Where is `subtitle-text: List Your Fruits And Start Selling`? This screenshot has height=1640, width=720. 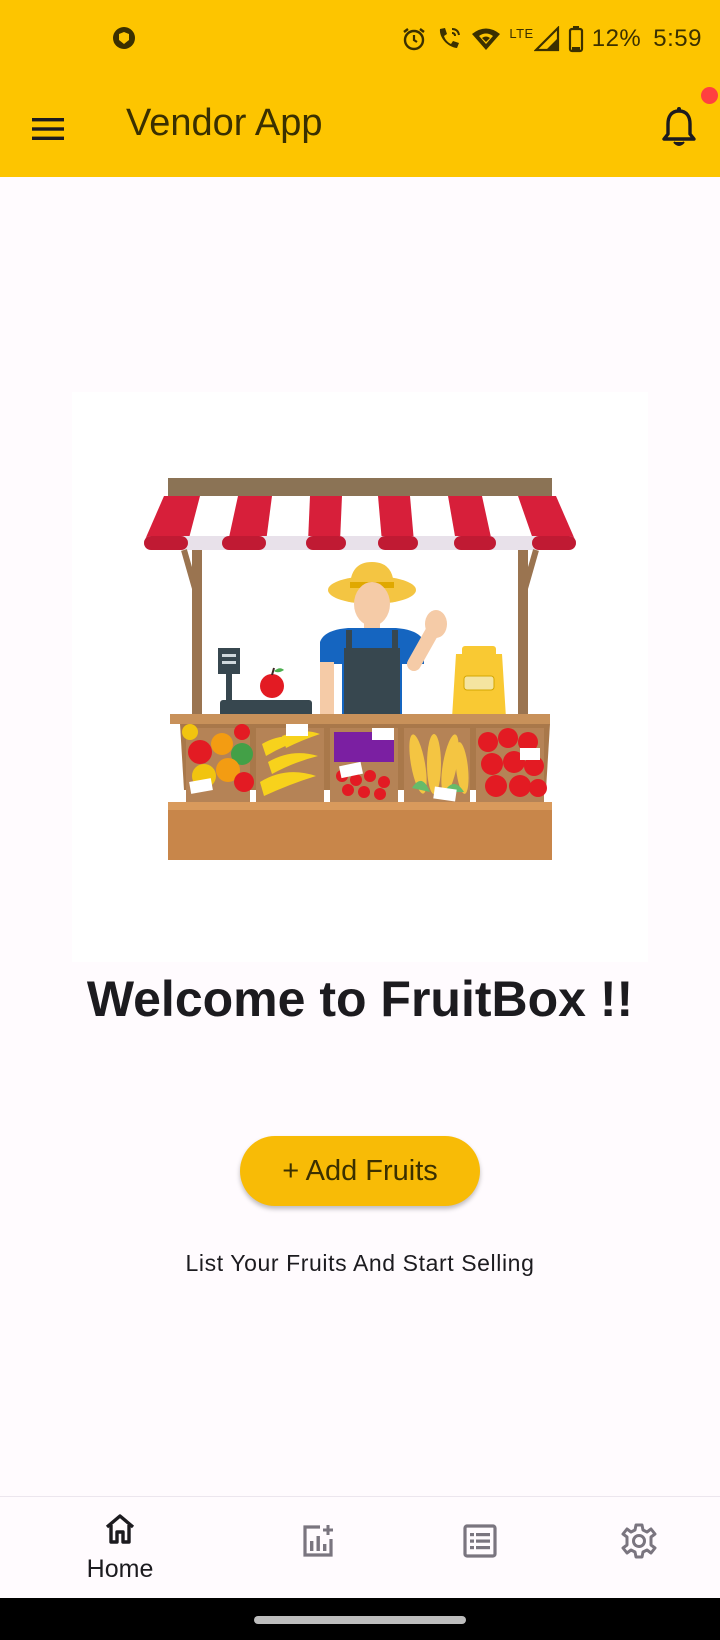
subtitle-text: List Your Fruits And Start Selling is located at coordinates (360, 1263).